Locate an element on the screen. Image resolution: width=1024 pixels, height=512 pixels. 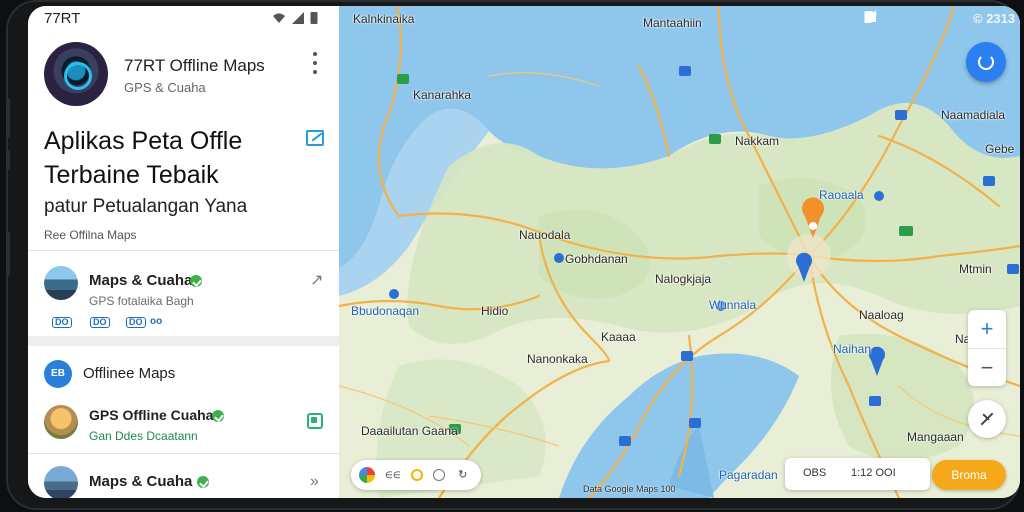
chevron-right-icon: » is located at coordinates (317, 482).